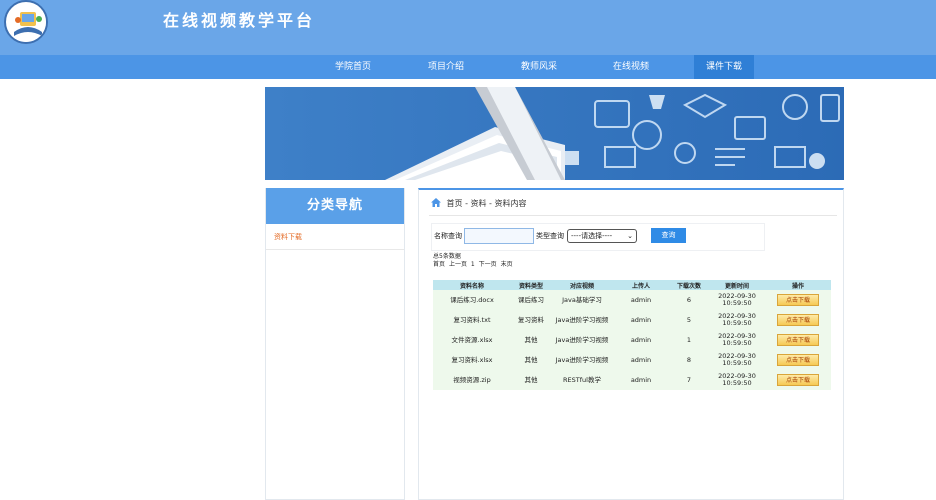 Image resolution: width=936 pixels, height=500 pixels. I want to click on query-button: 查询, so click(668, 235).